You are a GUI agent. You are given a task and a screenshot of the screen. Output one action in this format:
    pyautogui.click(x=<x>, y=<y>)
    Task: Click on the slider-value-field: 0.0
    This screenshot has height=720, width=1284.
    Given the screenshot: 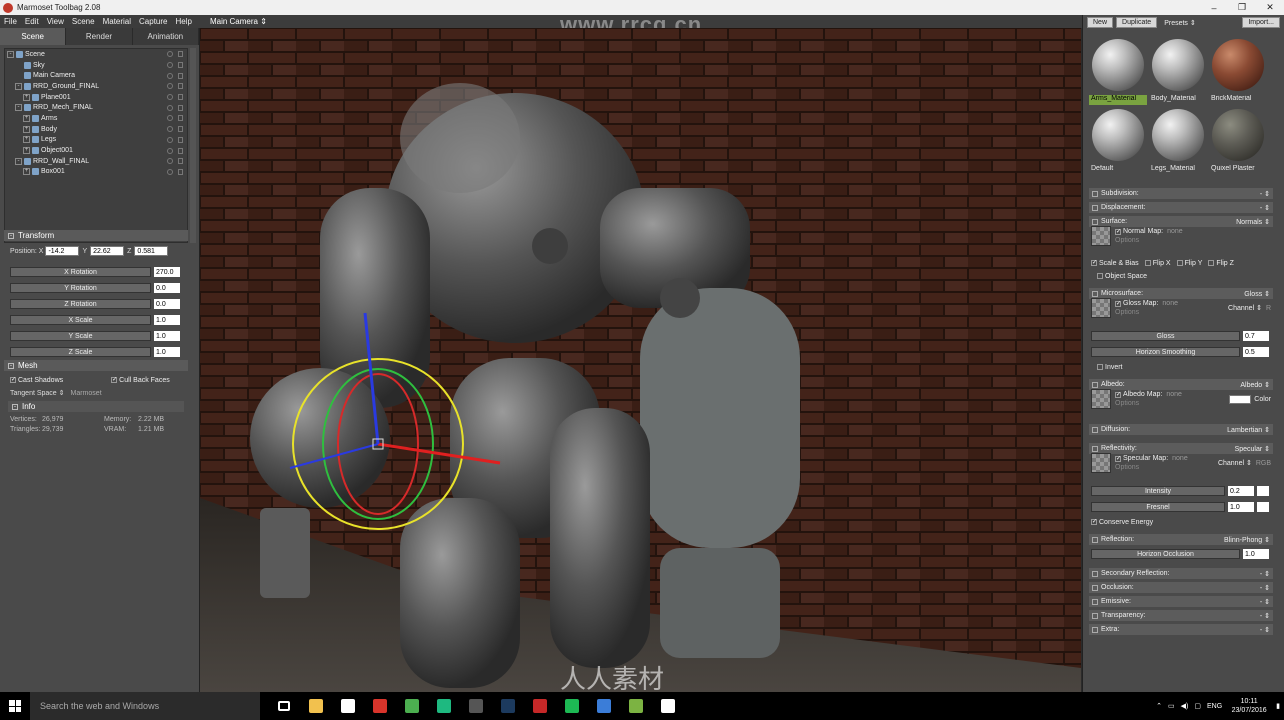 What is the action you would take?
    pyautogui.click(x=167, y=304)
    